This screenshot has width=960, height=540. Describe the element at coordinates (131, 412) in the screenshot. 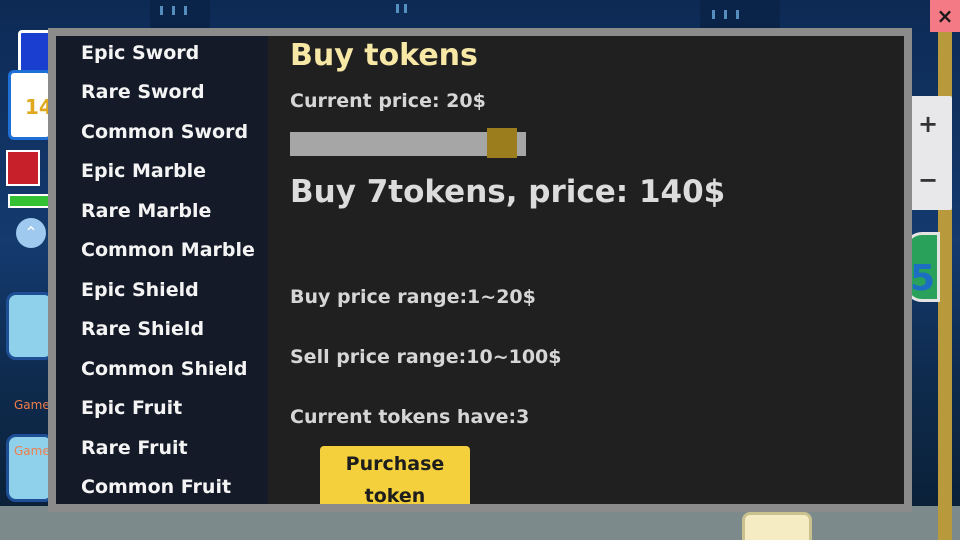

I see `sidebar-item-epic-fruit: Epic Fruit` at that location.